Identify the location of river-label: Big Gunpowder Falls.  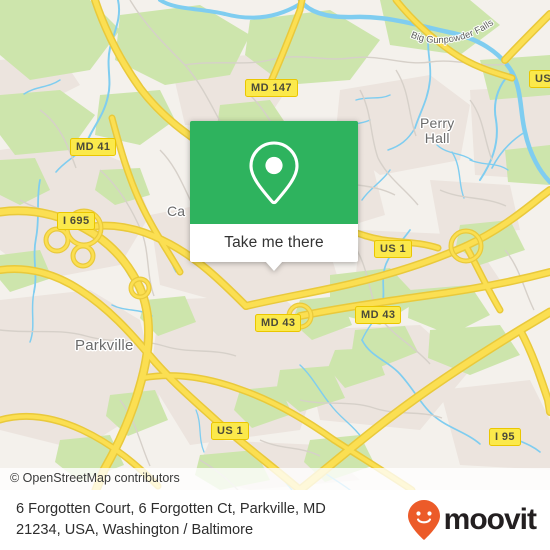
(452, 31).